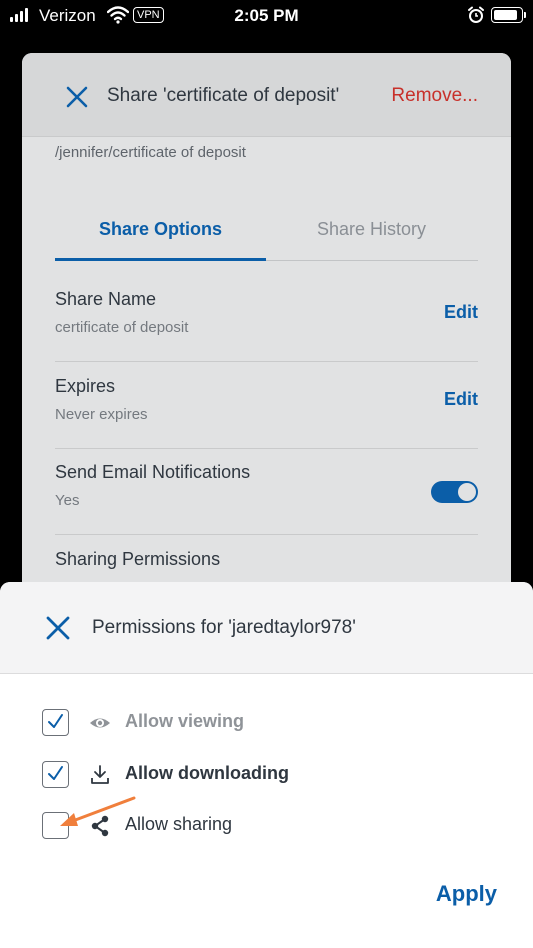  What do you see at coordinates (252, 722) in the screenshot?
I see `permission-allow-viewing: Allow viewing` at bounding box center [252, 722].